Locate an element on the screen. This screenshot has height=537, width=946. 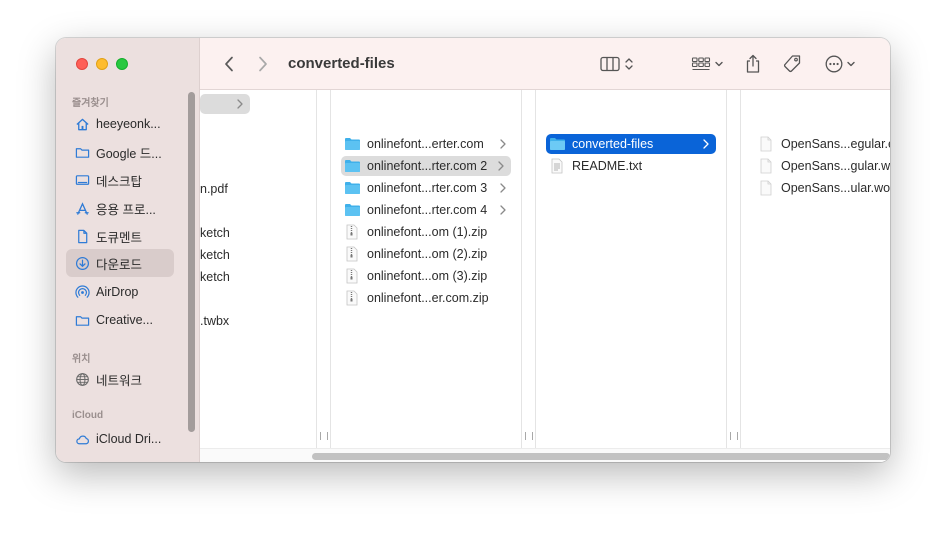
list-item: onlinefont...rter.com 3 is located at coordinates (428, 188).